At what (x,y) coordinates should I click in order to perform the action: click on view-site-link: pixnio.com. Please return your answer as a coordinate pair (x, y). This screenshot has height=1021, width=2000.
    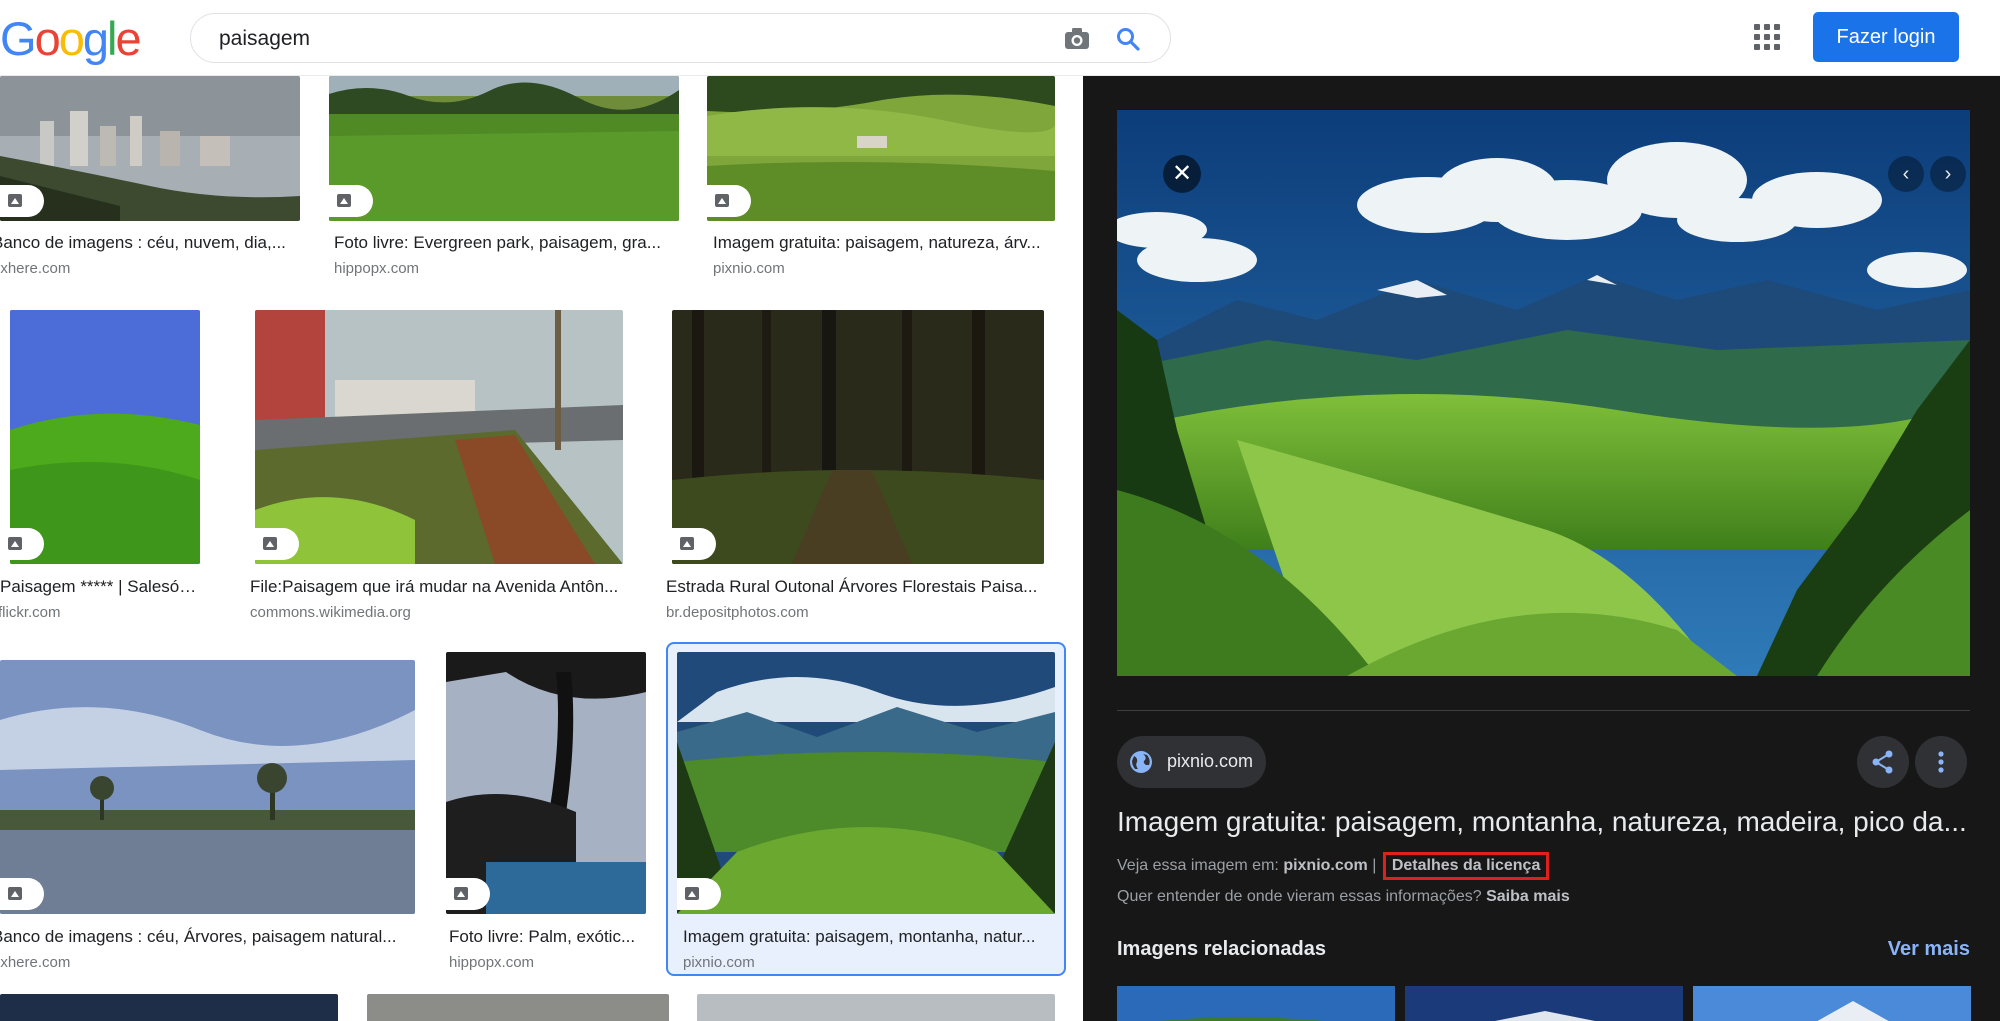
    Looking at the image, I should click on (1325, 865).